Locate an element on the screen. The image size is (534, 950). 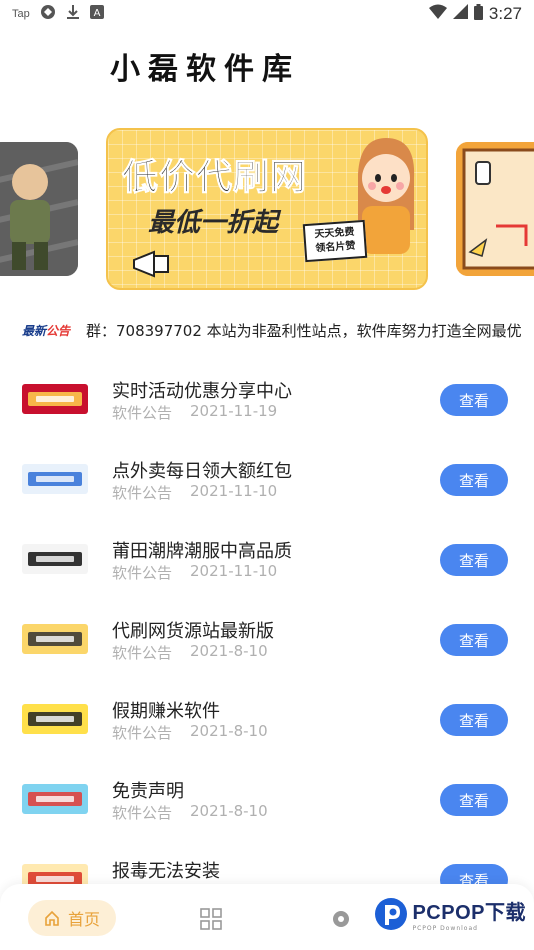
status-tap-text: Tap is located at coordinates (21, 14).